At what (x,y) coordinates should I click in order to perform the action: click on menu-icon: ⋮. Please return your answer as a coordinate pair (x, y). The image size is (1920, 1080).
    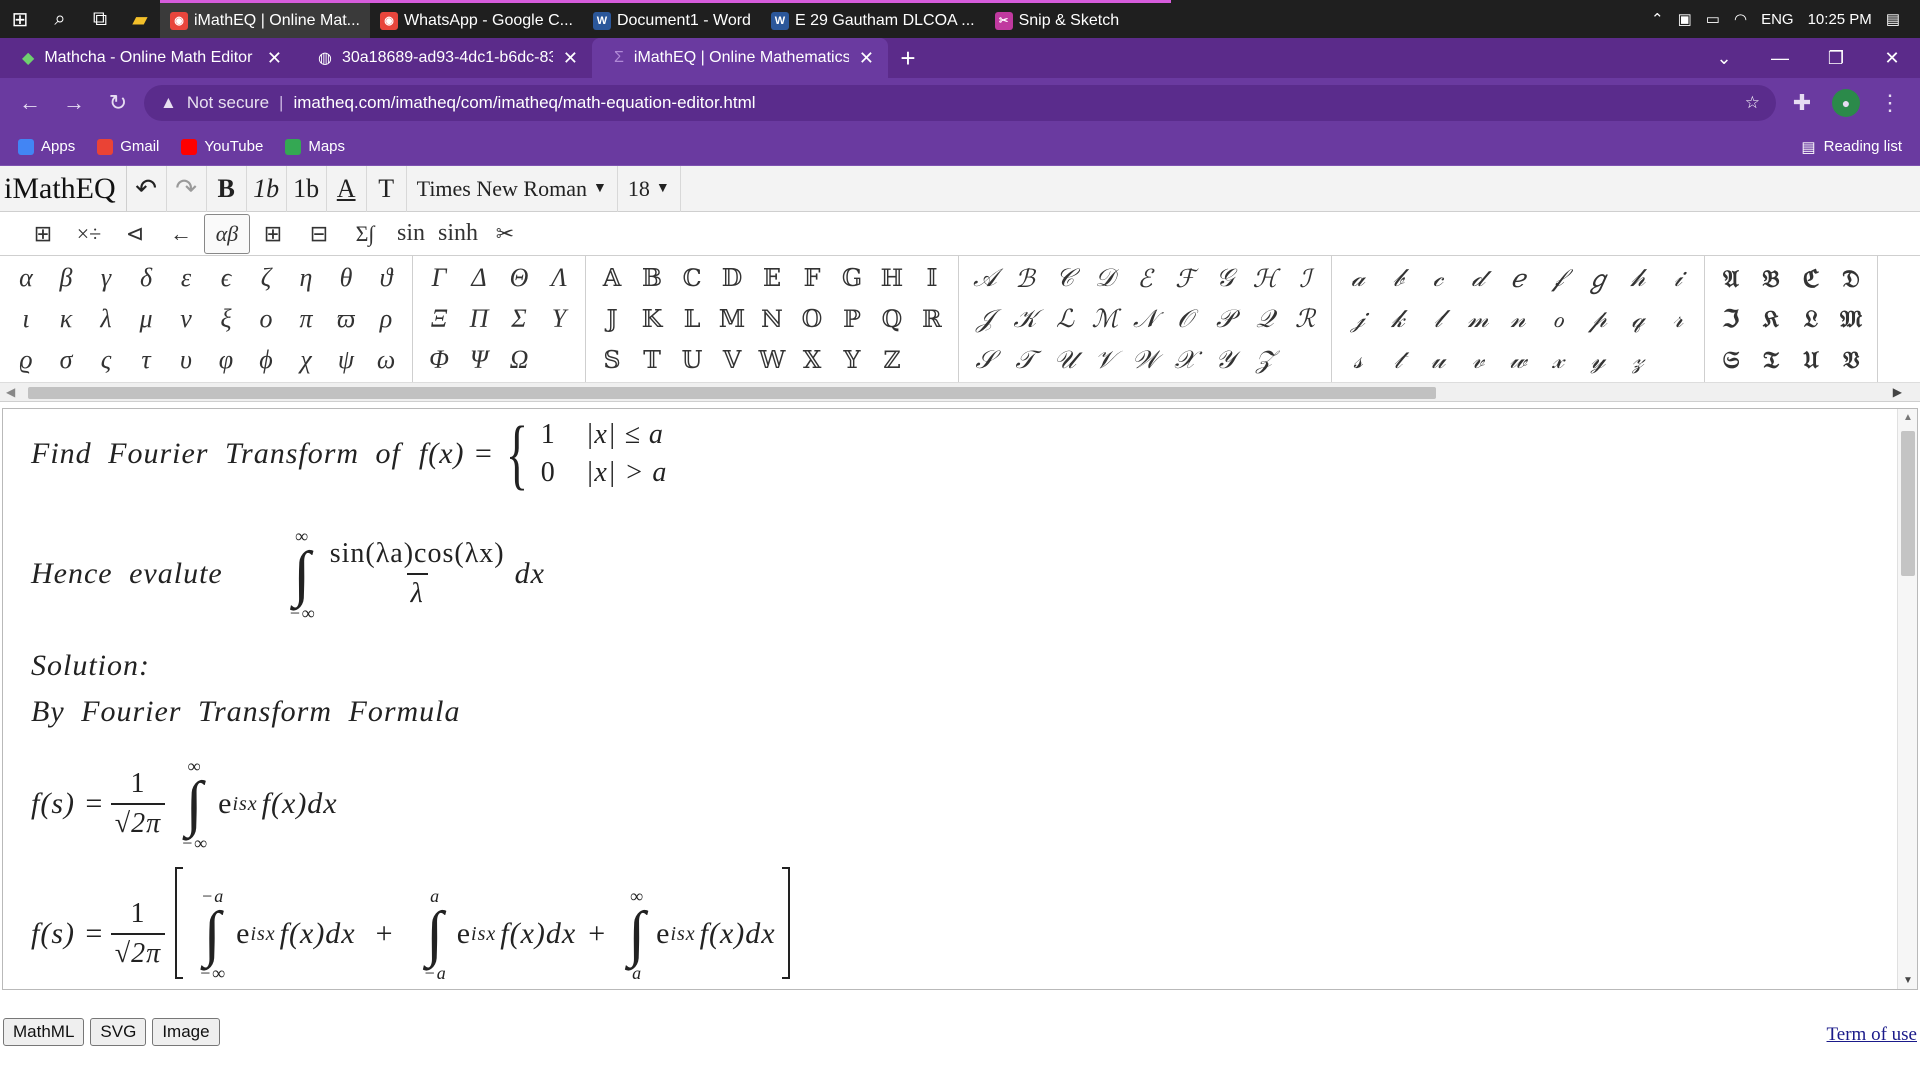
    Looking at the image, I should click on (1890, 103).